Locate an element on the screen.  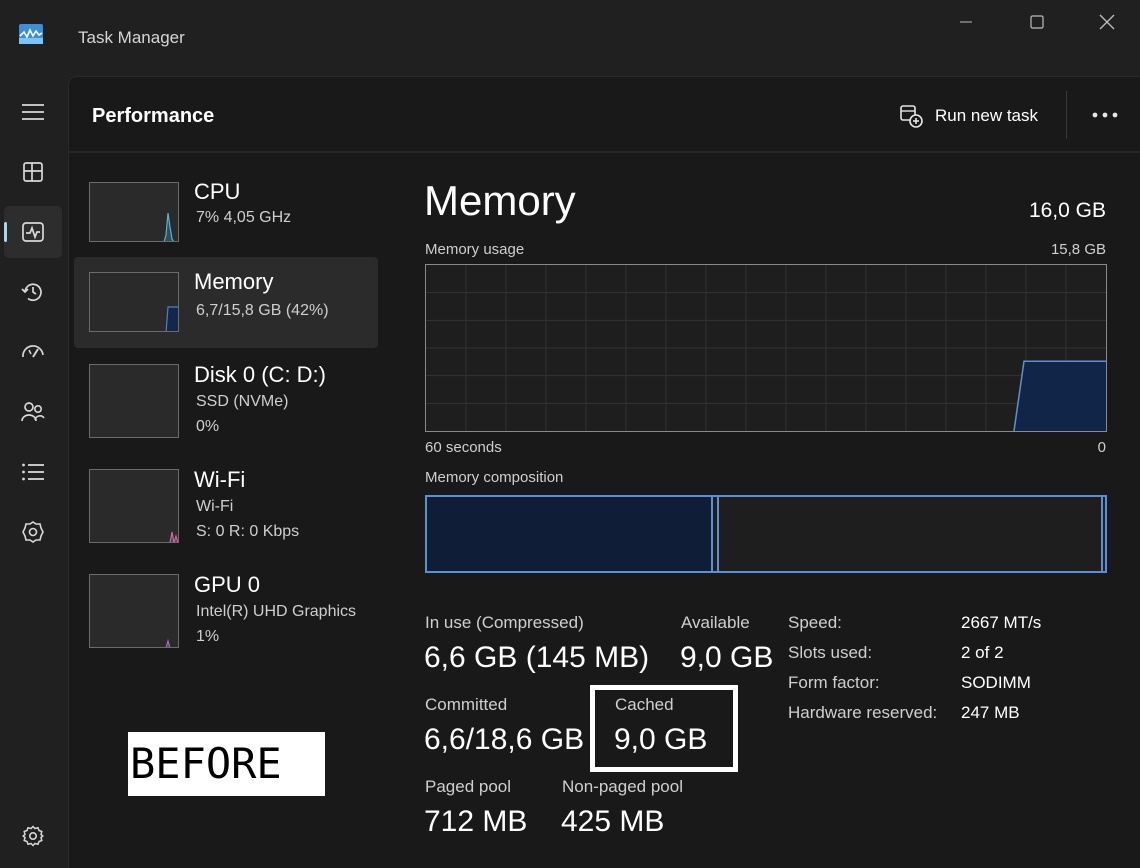
minimize-icon is located at coordinates (966, 22).